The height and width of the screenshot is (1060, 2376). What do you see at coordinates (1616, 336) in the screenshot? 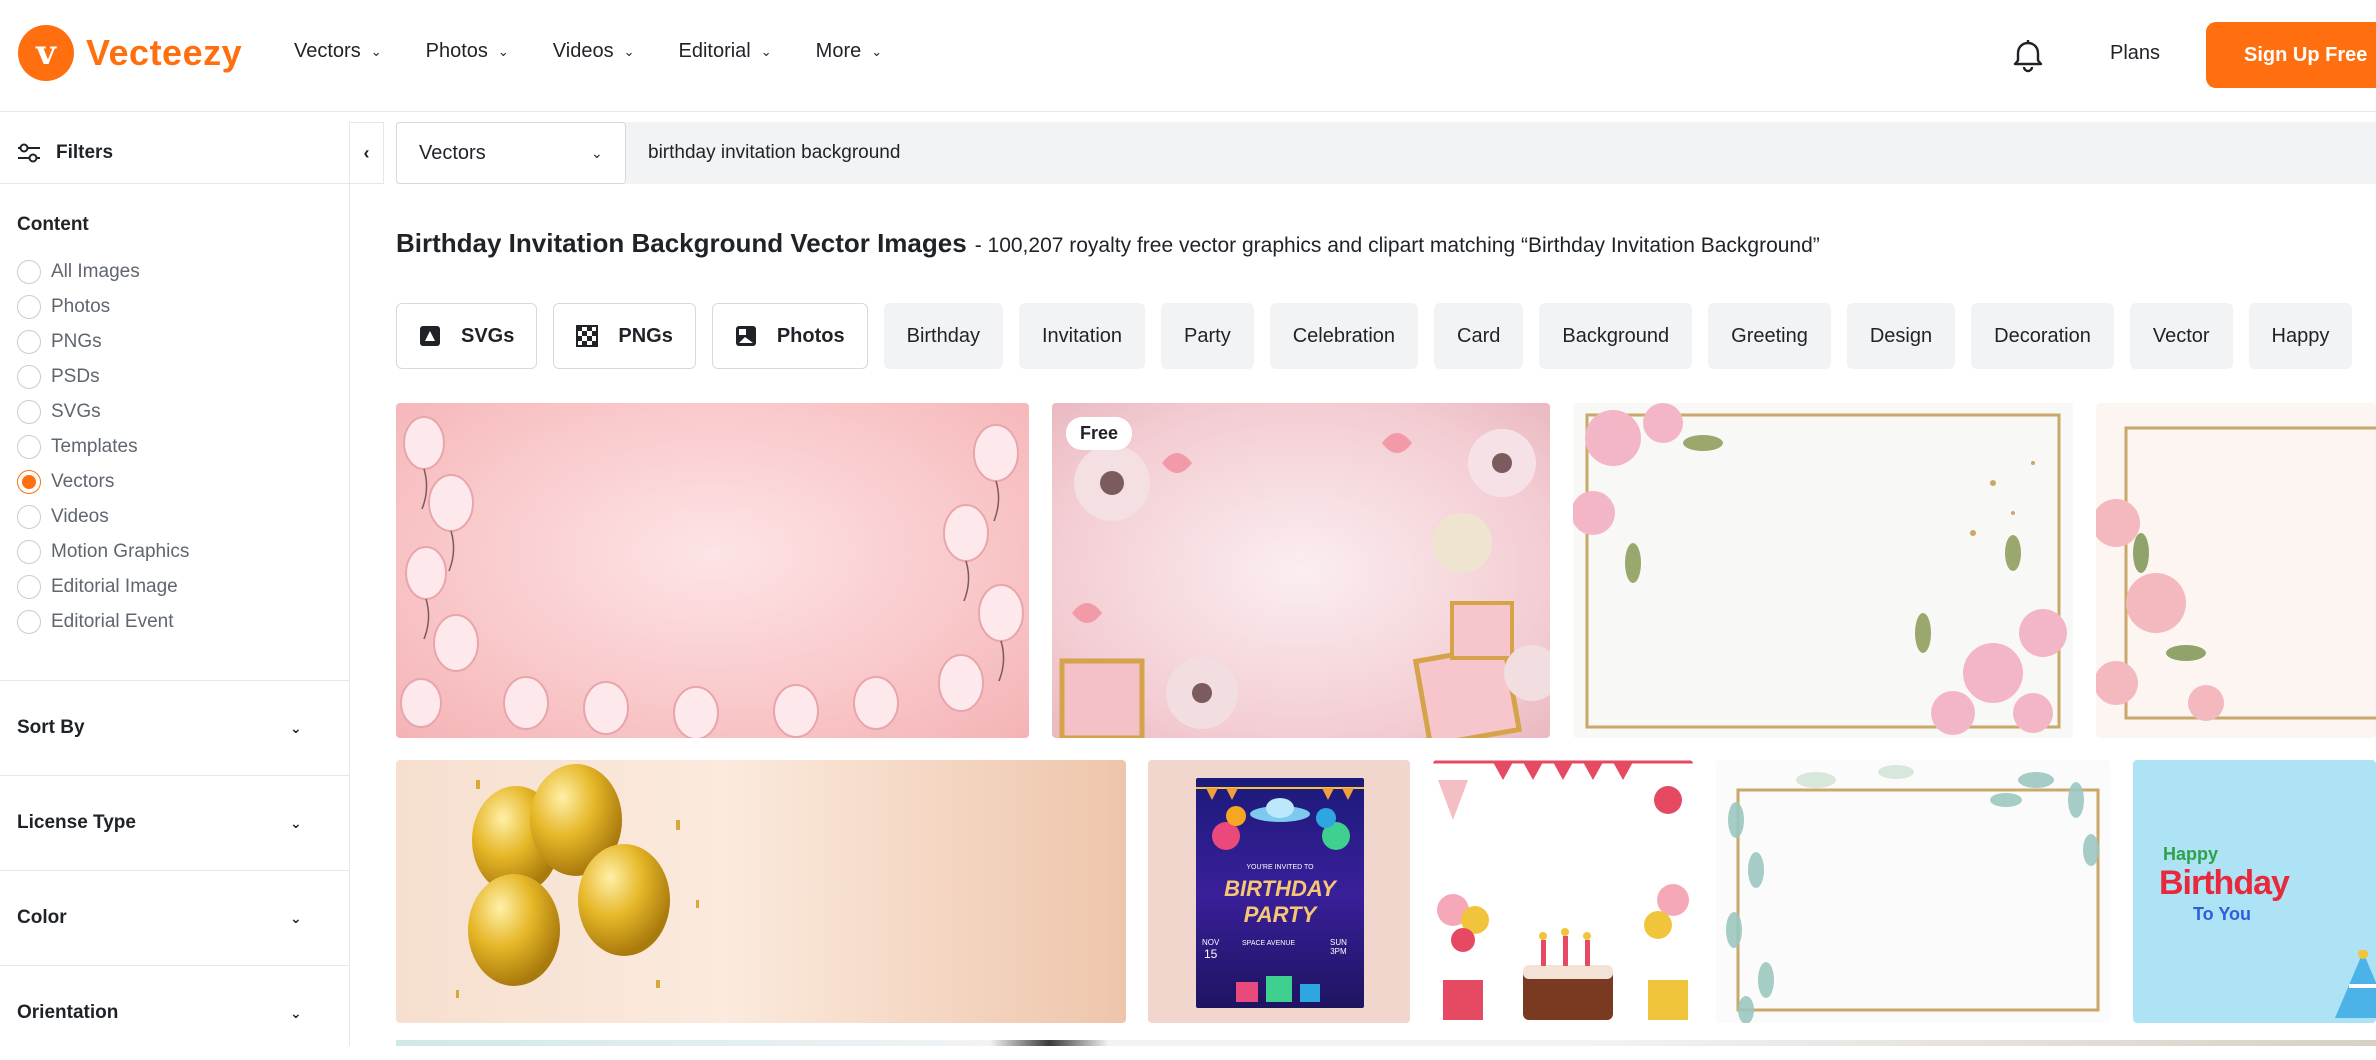
I see `chip-background: Background` at bounding box center [1616, 336].